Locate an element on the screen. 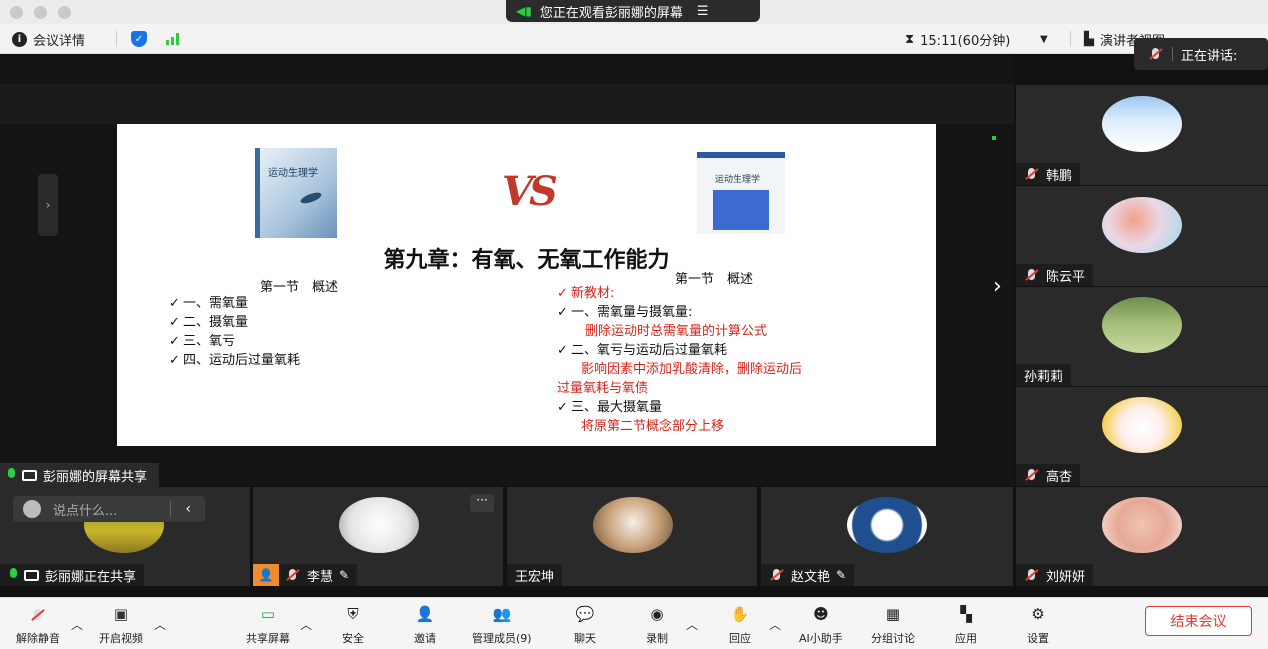 The width and height of the screenshot is (1268, 649). participant-tile: 赵文艳 ✎ is located at coordinates (887, 536).